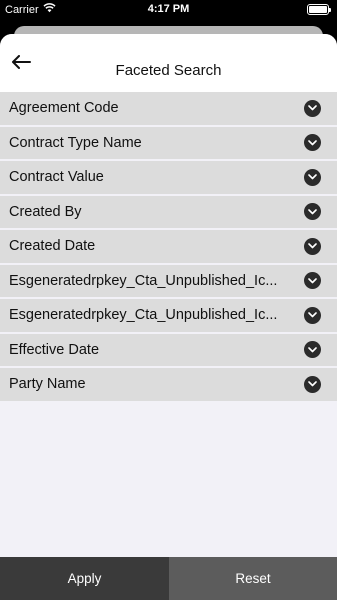 Image resolution: width=337 pixels, height=600 pixels. What do you see at coordinates (54, 349) in the screenshot?
I see `facet-label: Effective Date` at bounding box center [54, 349].